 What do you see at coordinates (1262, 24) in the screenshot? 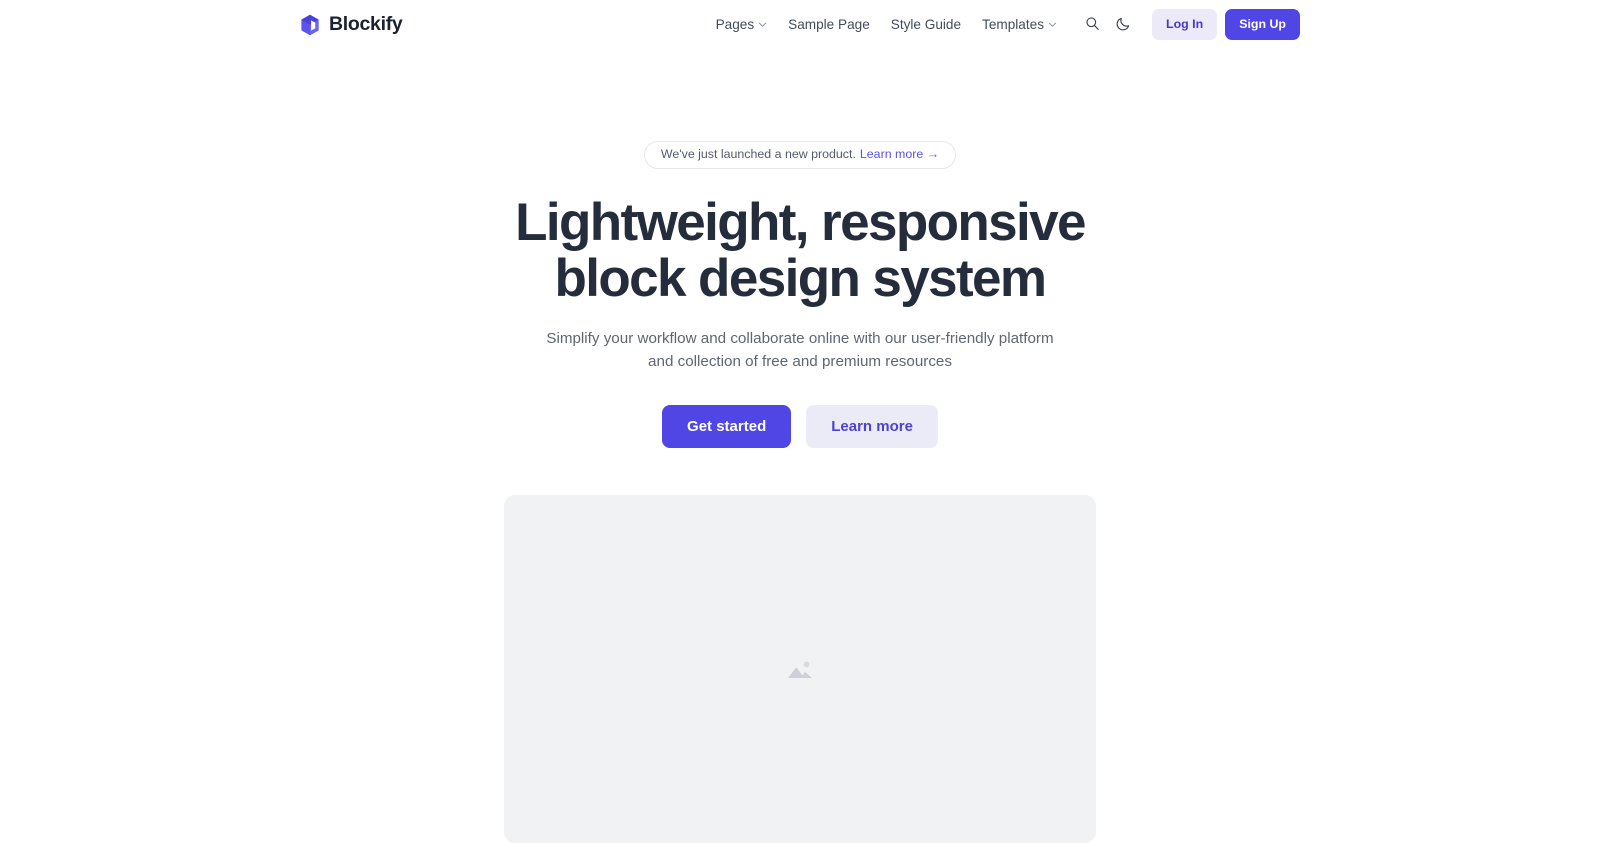
I see `signup-button: Sign Up` at bounding box center [1262, 24].